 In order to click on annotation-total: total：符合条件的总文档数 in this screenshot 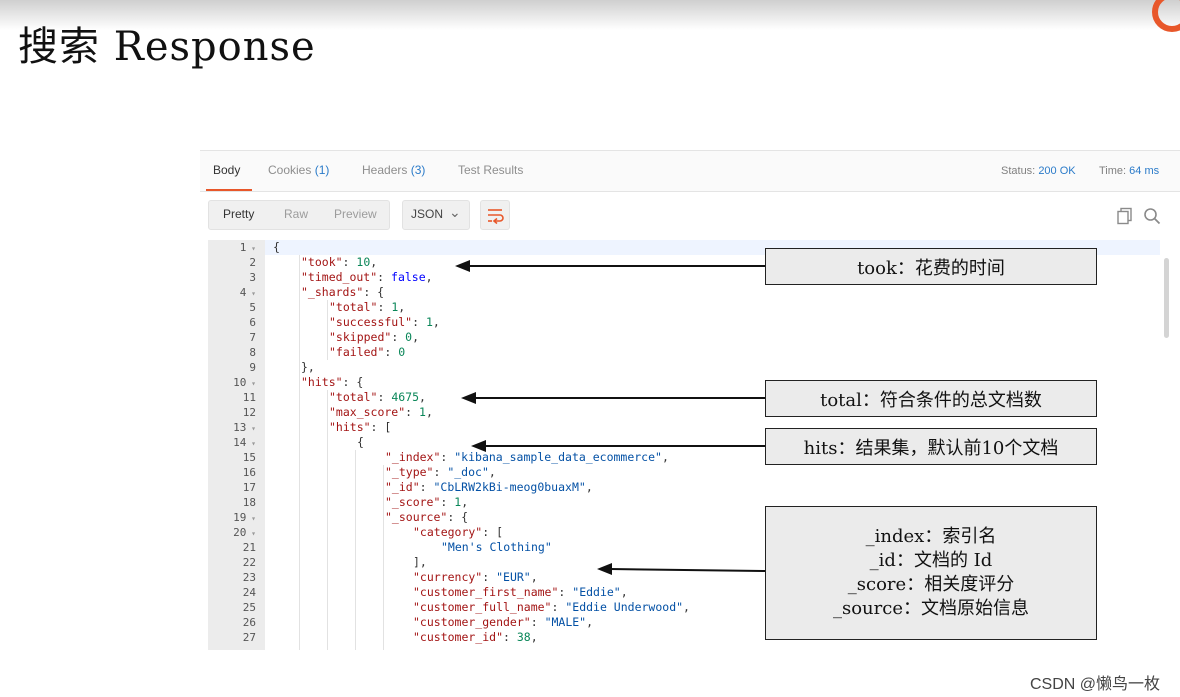, I will do `click(931, 398)`.